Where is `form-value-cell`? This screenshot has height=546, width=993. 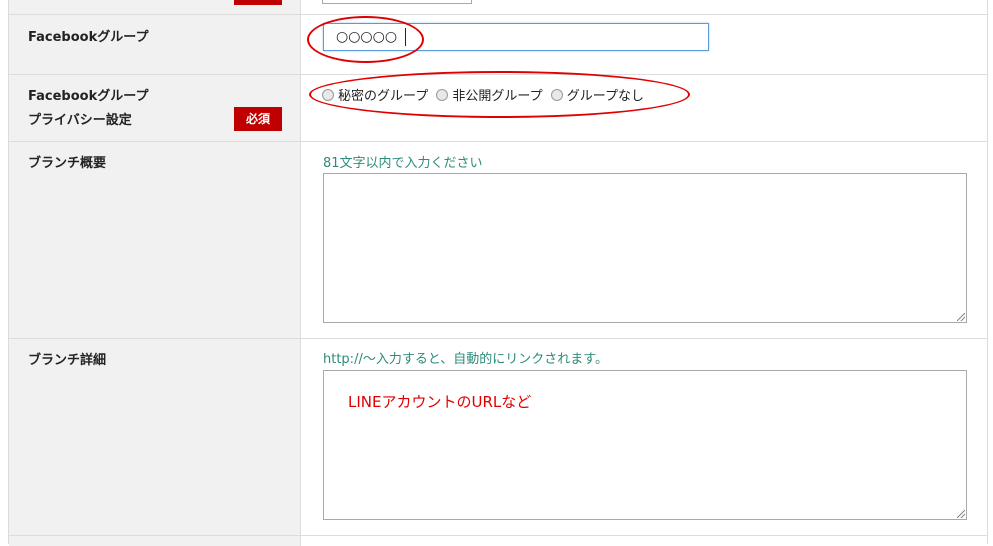 form-value-cell is located at coordinates (644, 7).